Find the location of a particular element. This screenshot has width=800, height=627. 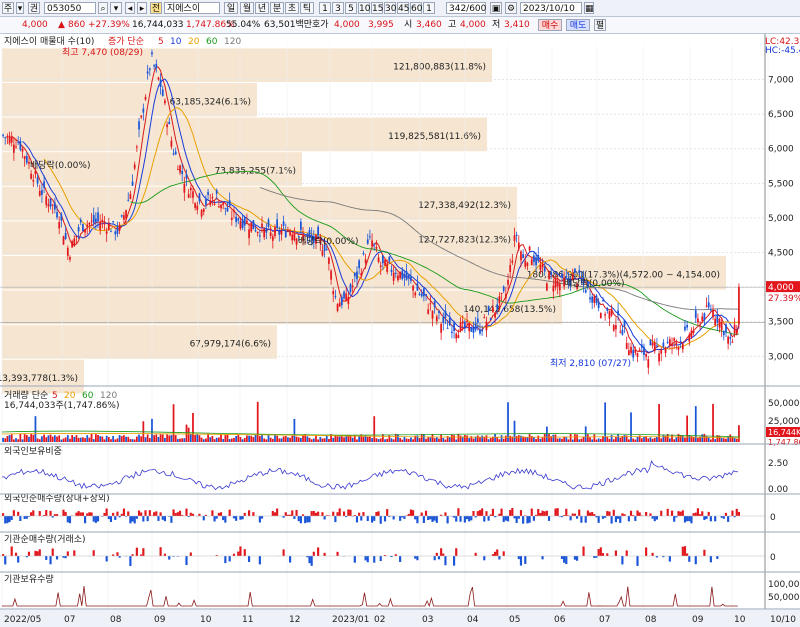

minute-button-3: 10 is located at coordinates (364, 8).